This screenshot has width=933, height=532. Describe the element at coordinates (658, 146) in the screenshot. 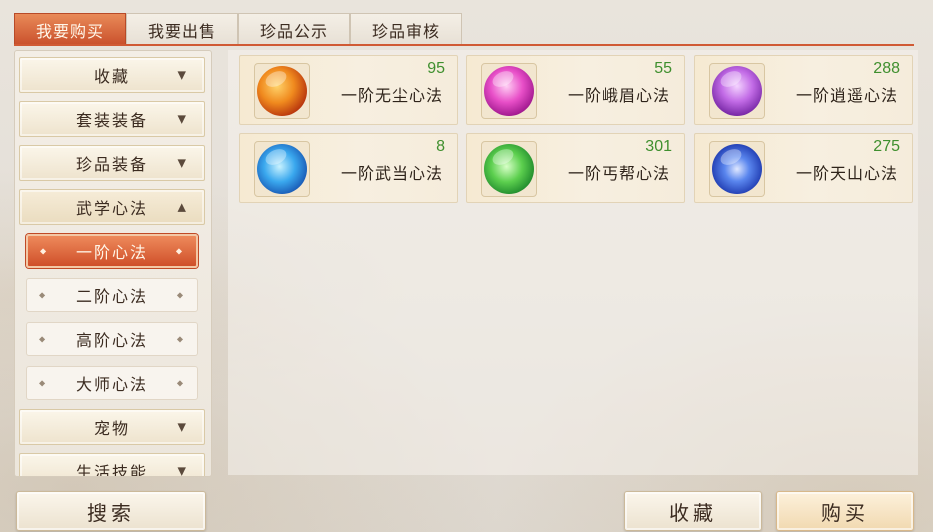

I see `item-count: 301` at that location.